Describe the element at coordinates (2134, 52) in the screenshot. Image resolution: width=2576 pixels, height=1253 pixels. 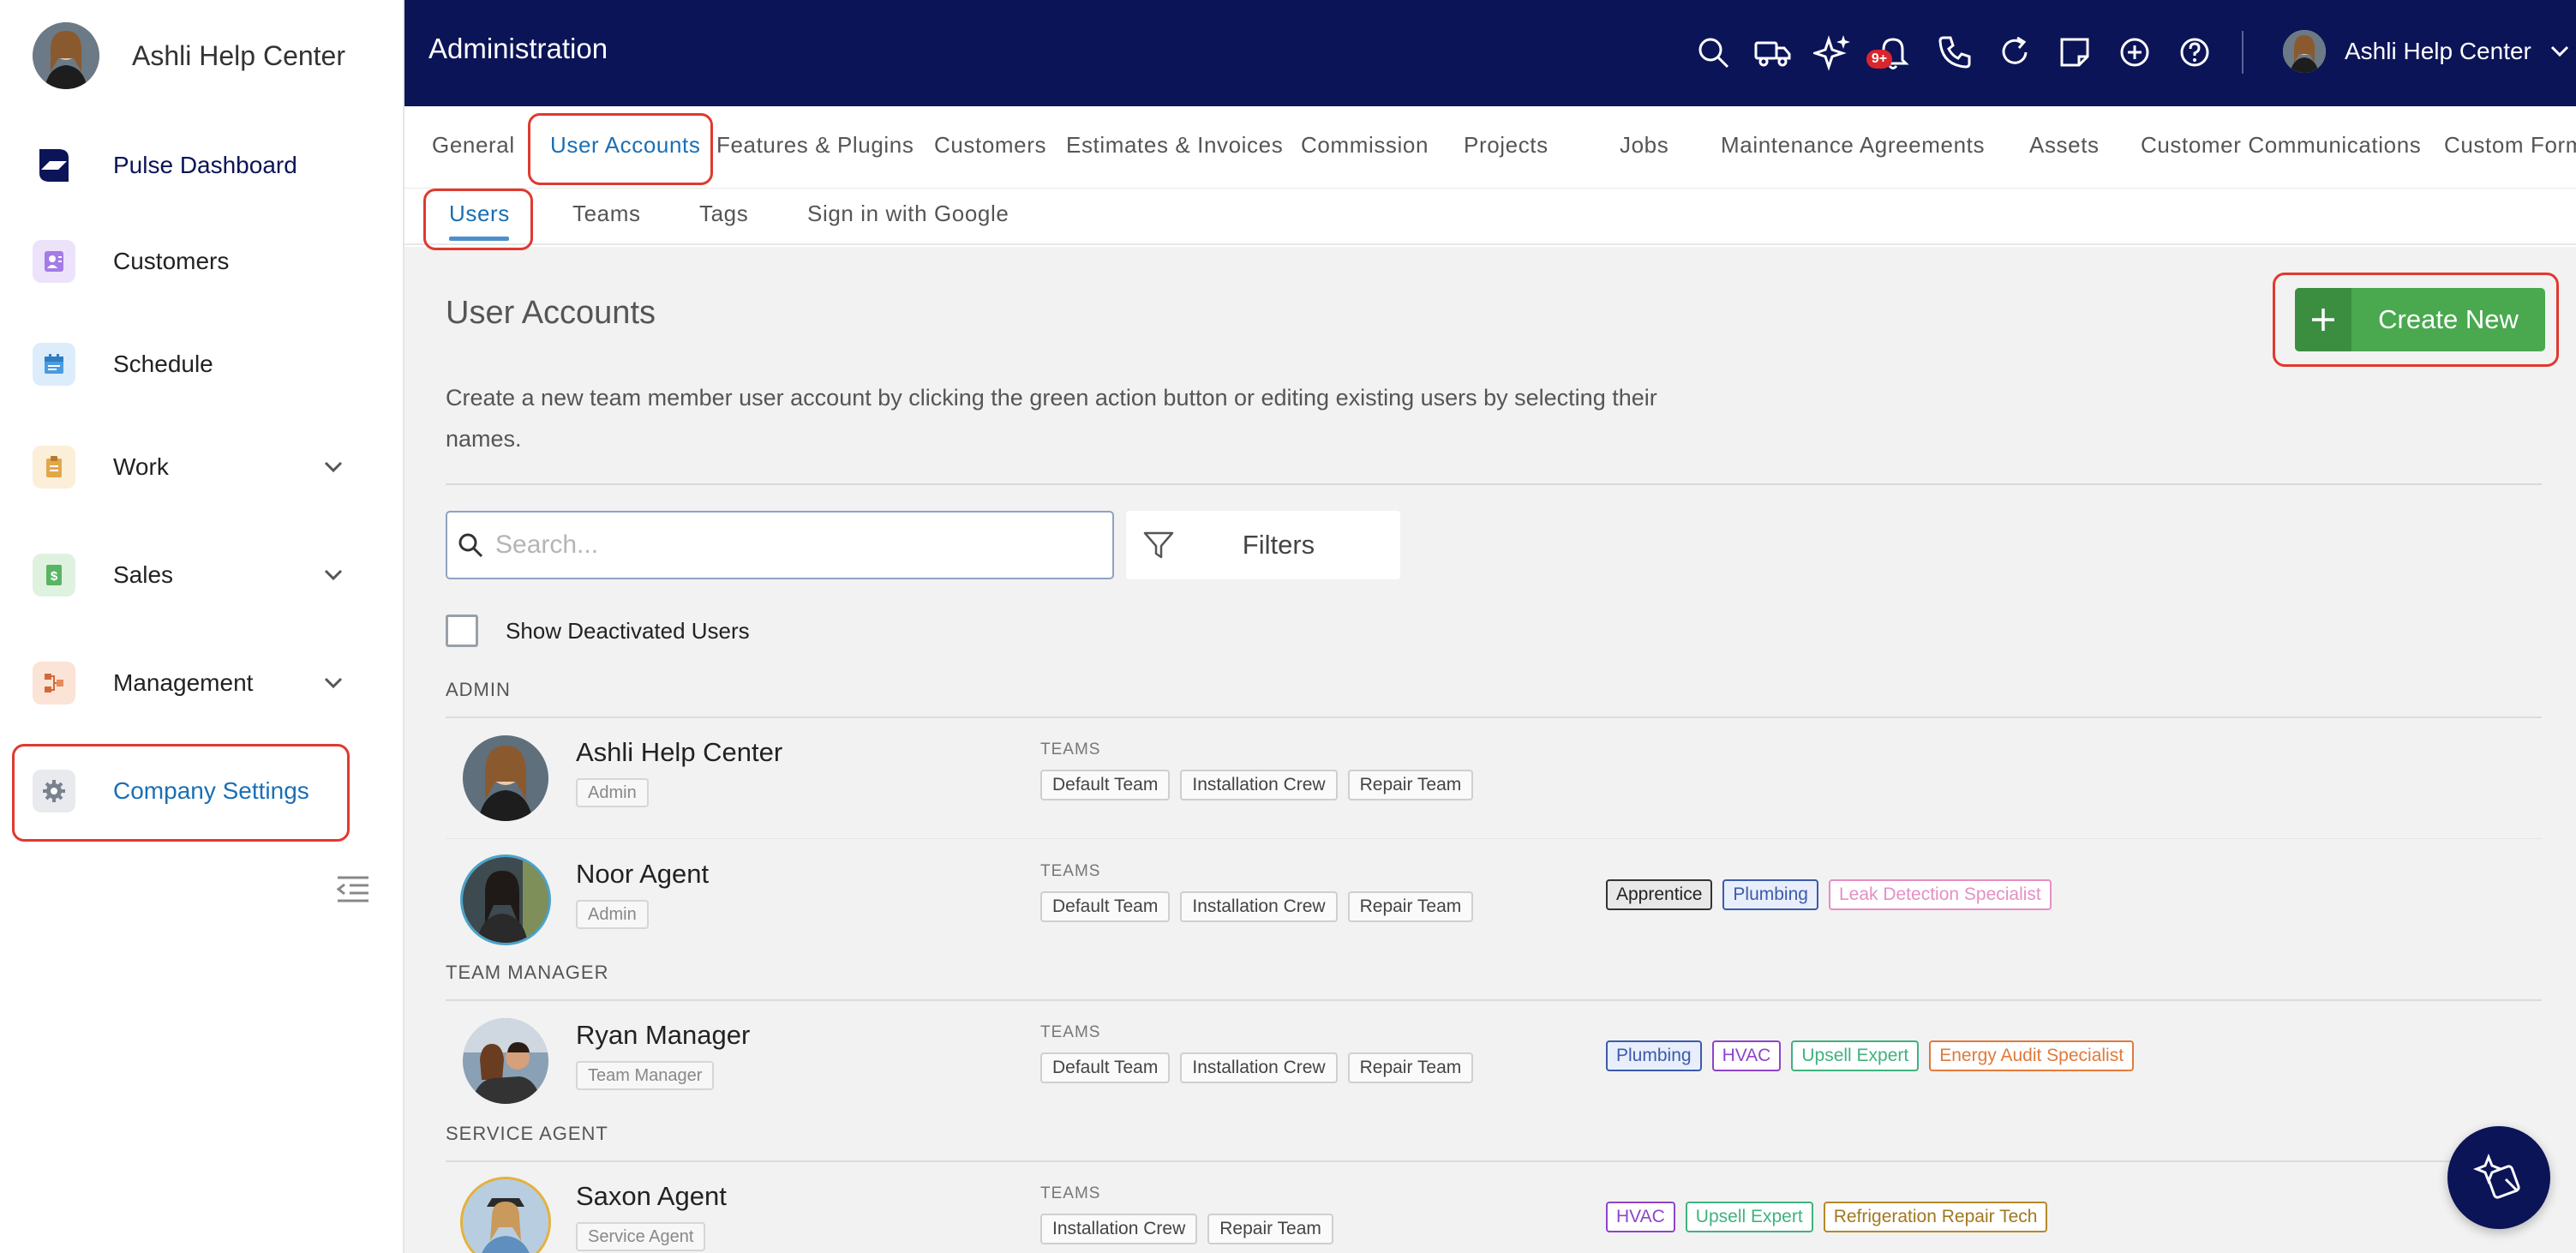
I see `add-circle-icon` at that location.